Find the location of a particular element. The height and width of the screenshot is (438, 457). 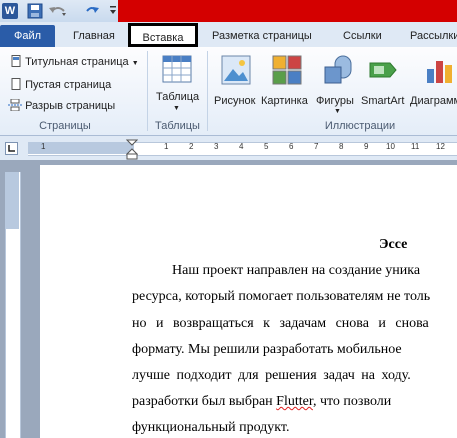

document-line: формату. Мы решили разработать мобильное is located at coordinates (267, 349).